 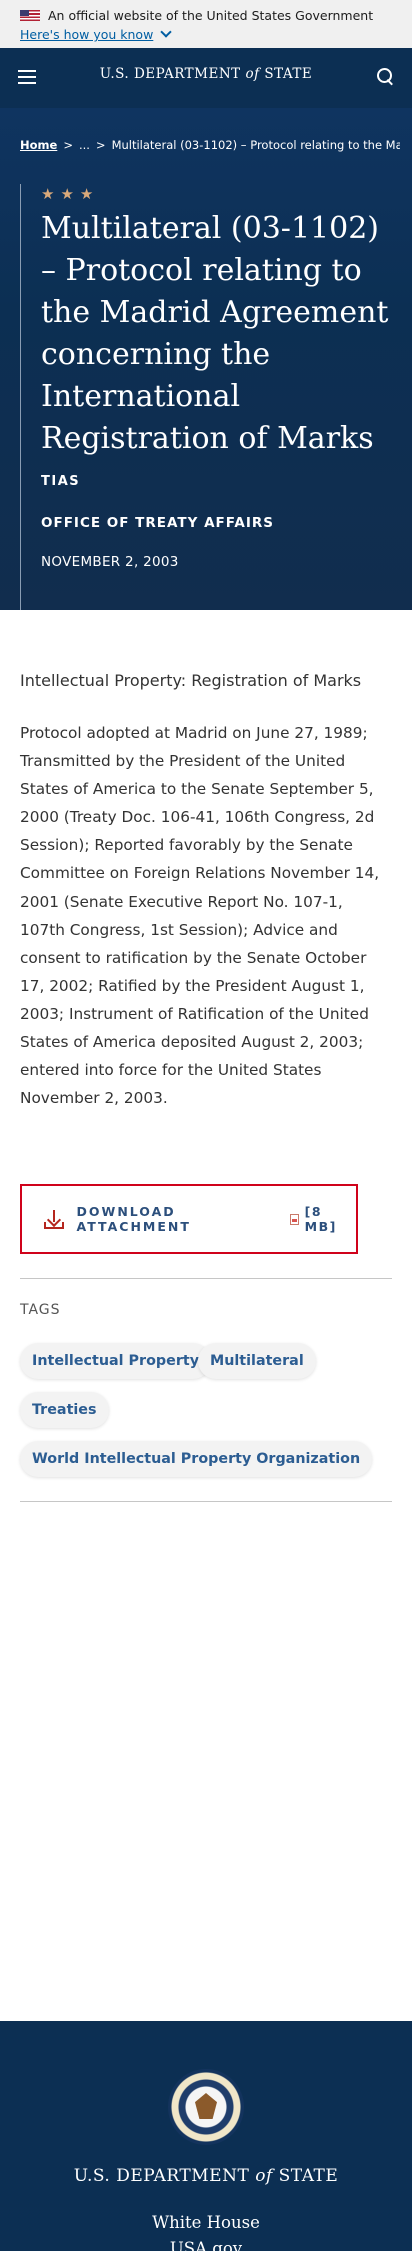 I want to click on footer-link-usa-gov: USA.gov, so click(x=206, y=2245).